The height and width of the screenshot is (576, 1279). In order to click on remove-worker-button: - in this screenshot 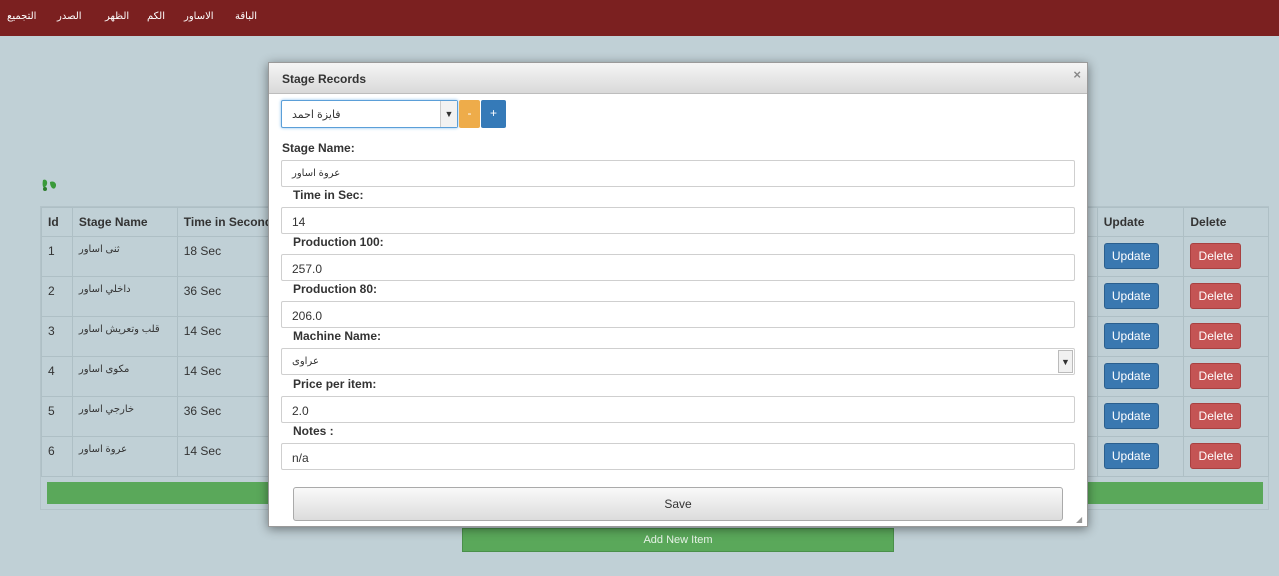, I will do `click(469, 114)`.